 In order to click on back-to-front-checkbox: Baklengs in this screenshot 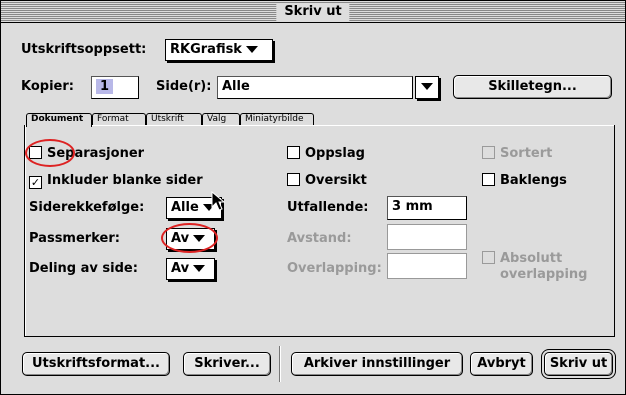, I will do `click(524, 181)`.